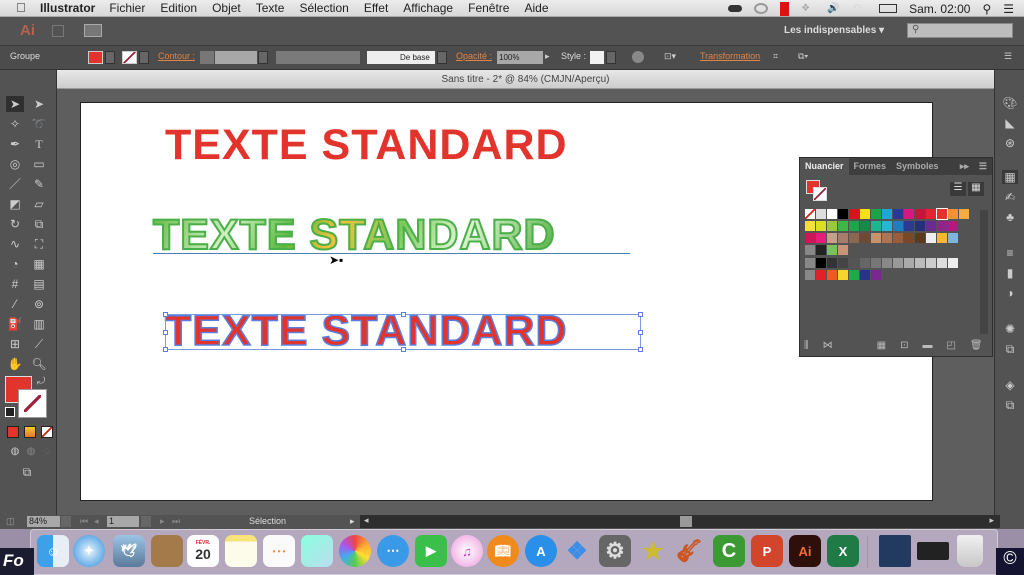 The height and width of the screenshot is (575, 1024). Describe the element at coordinates (820, 194) in the screenshot. I see `panel-stroke-swatch` at that location.